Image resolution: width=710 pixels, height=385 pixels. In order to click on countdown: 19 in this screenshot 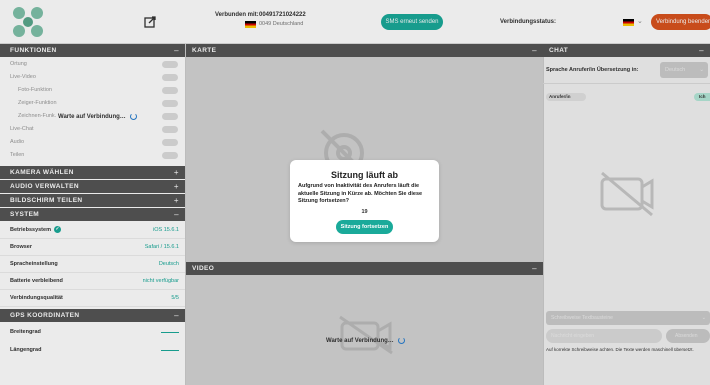, I will do `click(364, 211)`.